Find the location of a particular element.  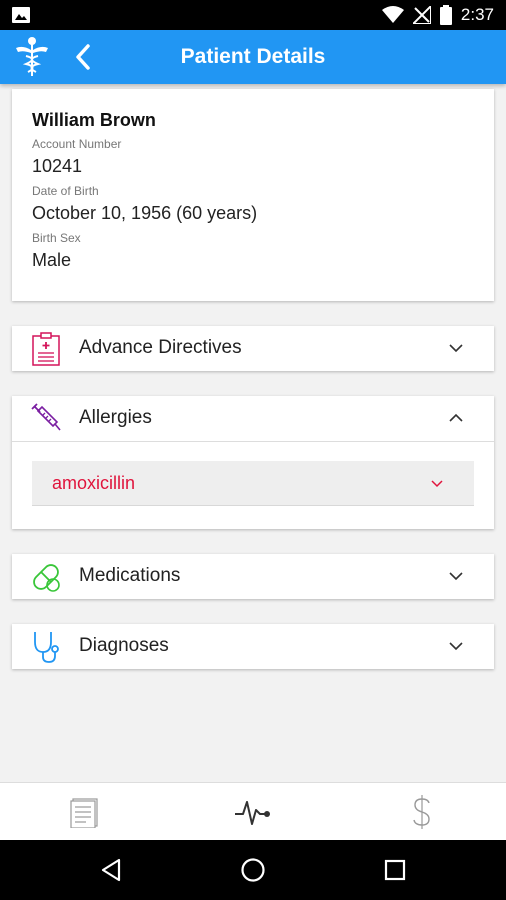

clipboard-medical-icon is located at coordinates (46, 349).